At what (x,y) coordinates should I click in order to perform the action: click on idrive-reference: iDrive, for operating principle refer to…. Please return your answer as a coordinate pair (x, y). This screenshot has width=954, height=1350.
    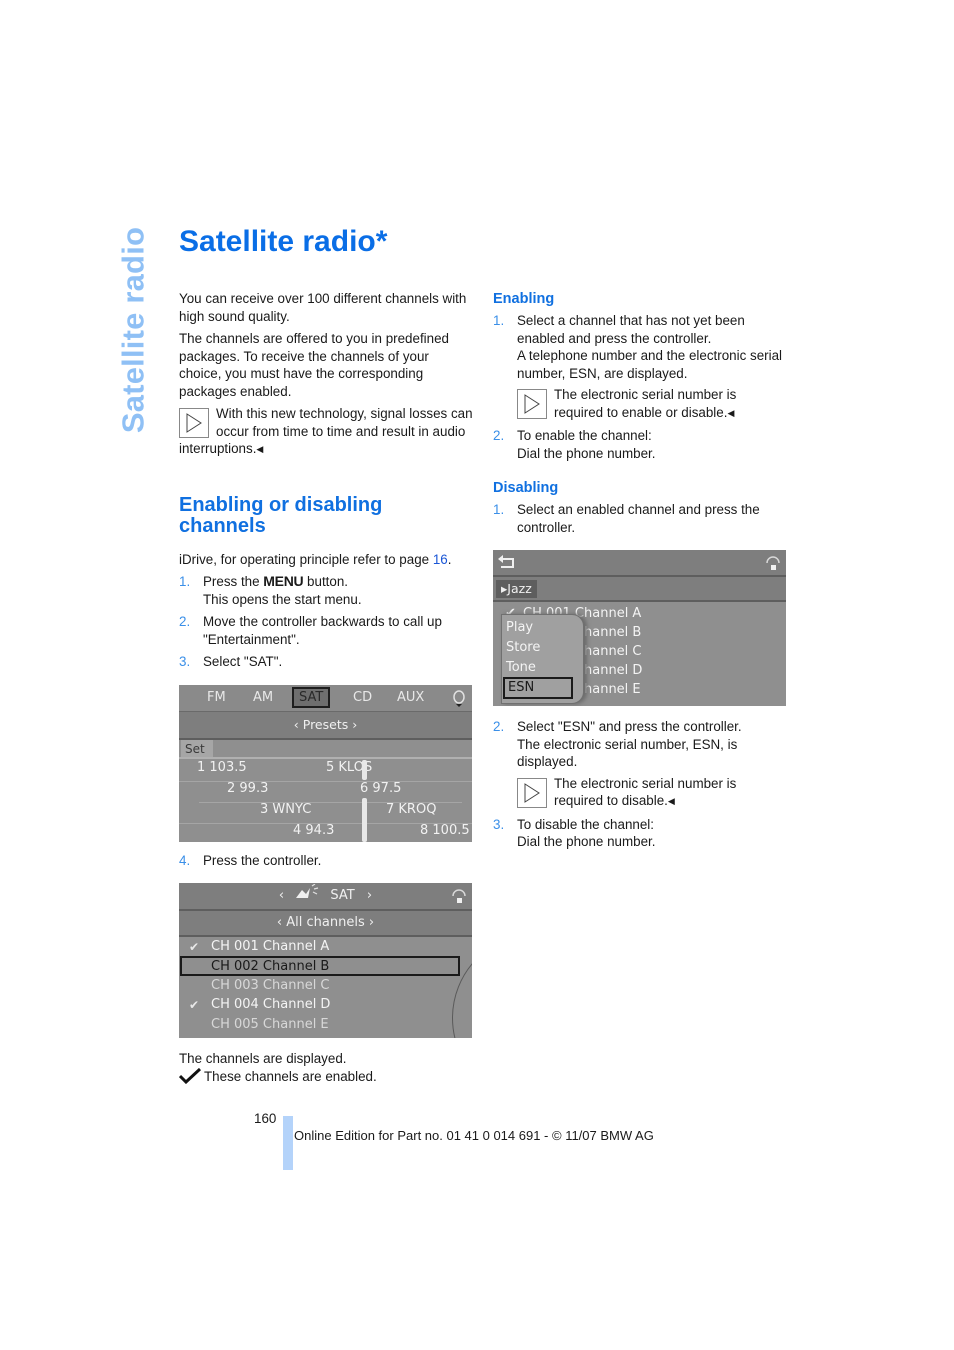
    Looking at the image, I should click on (326, 560).